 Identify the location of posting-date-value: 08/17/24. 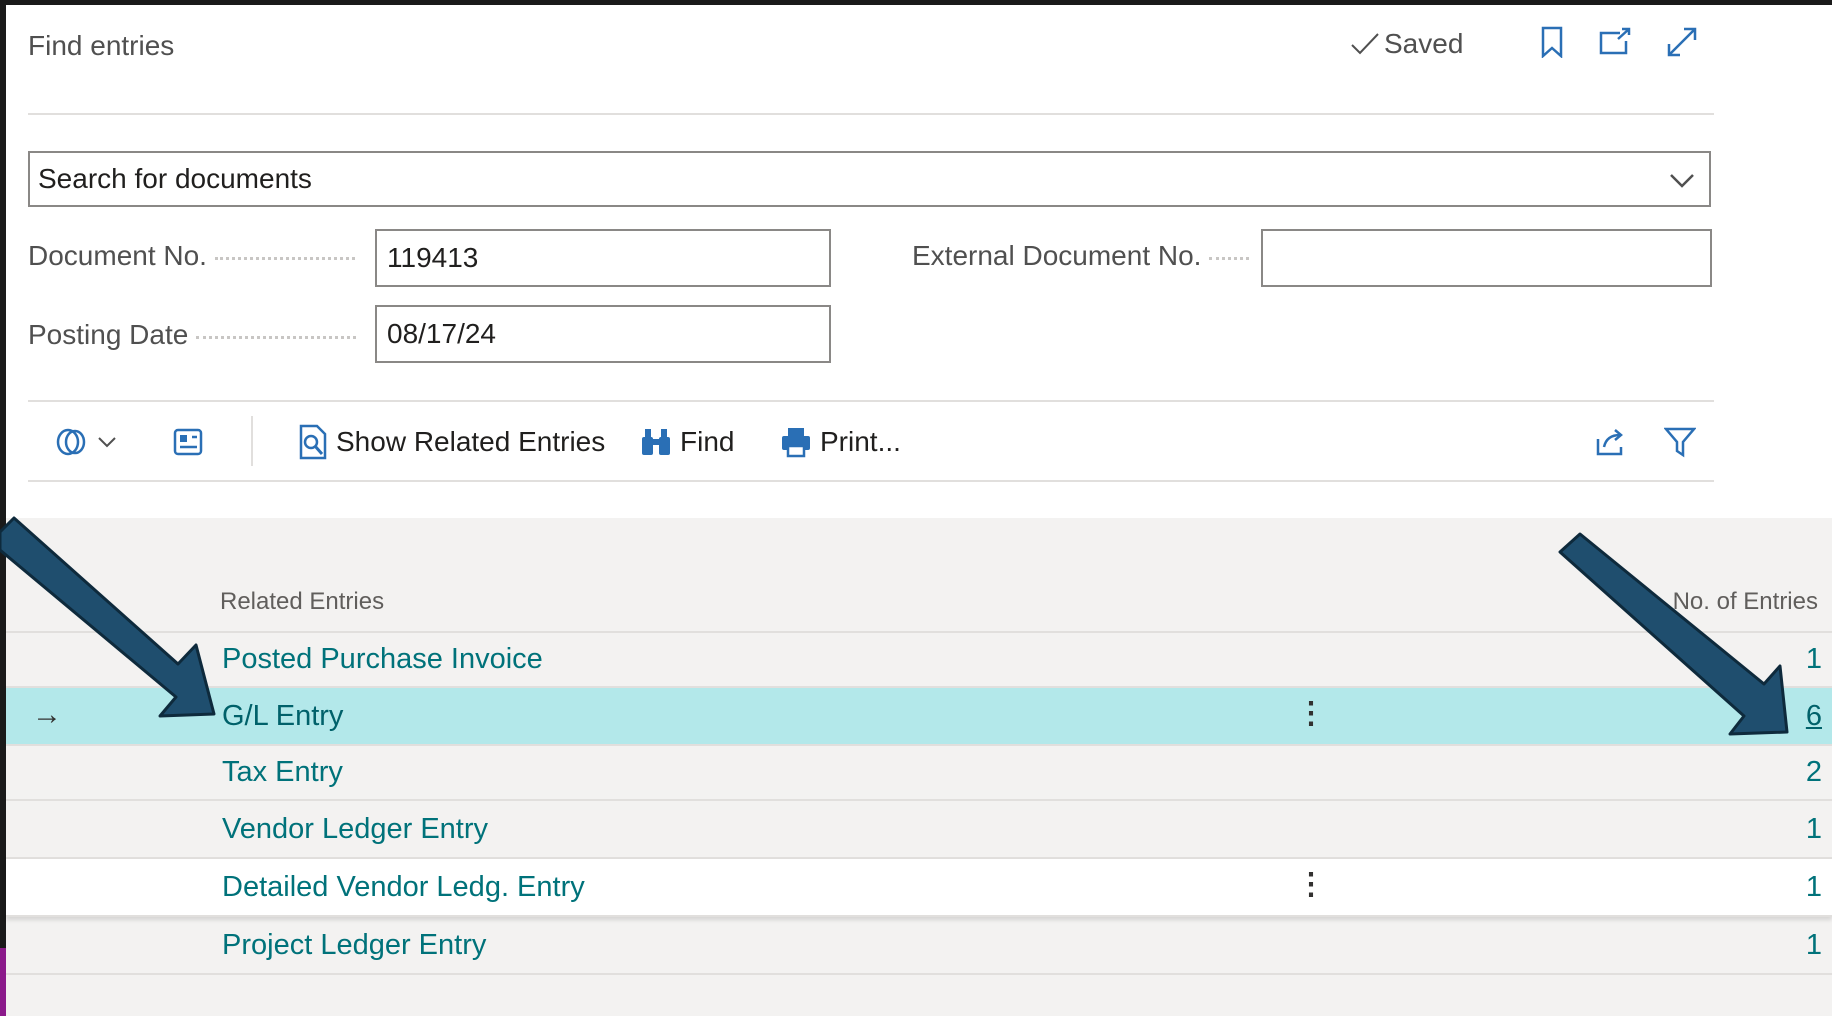
(441, 333).